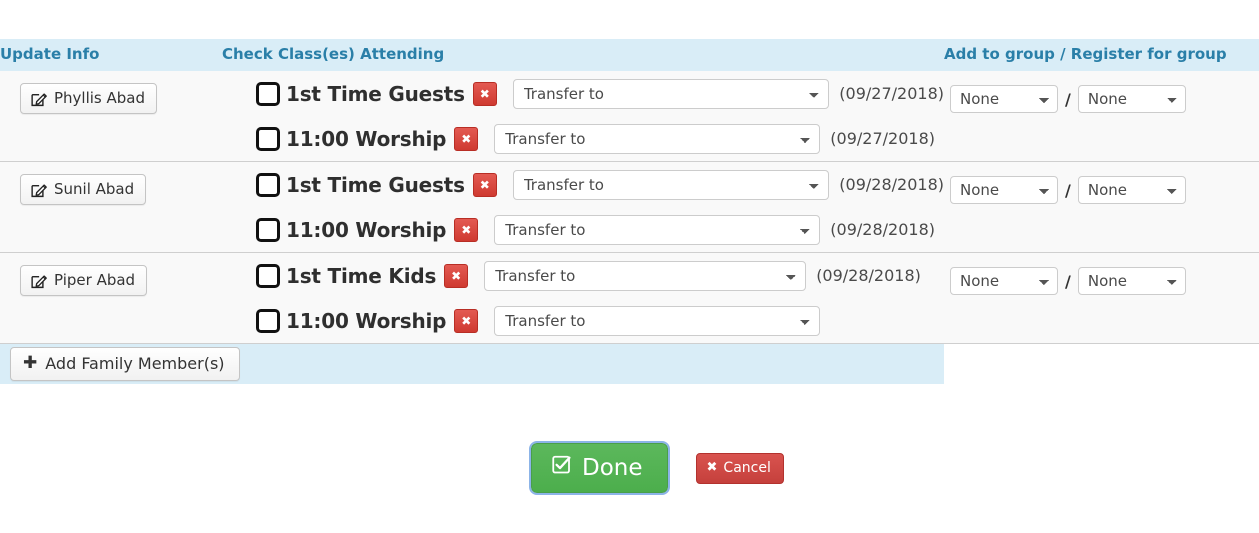 This screenshot has width=1259, height=533. I want to click on add-family-members-button: ✚ Add Family Member(s), so click(125, 364).